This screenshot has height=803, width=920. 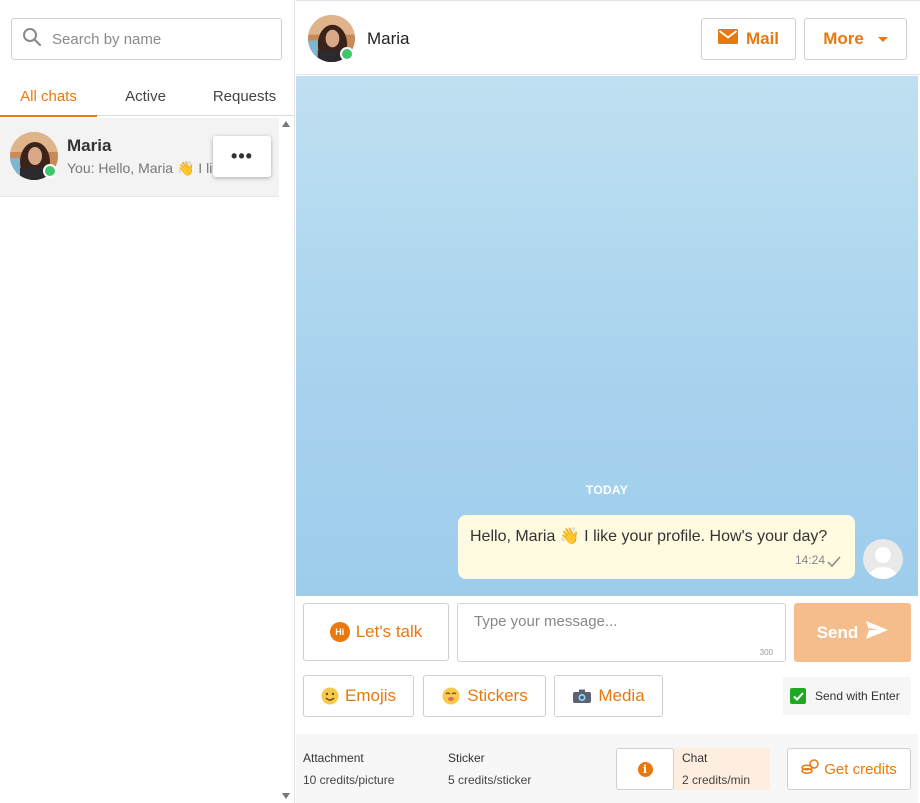 What do you see at coordinates (89, 145) in the screenshot?
I see `chat-item-name: Maria` at bounding box center [89, 145].